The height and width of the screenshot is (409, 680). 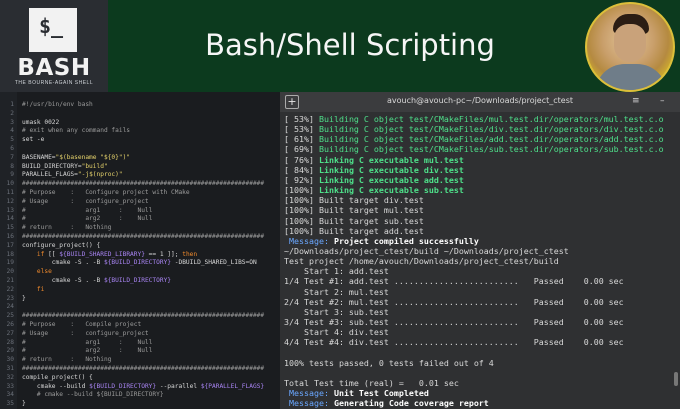 What do you see at coordinates (140, 359) in the screenshot?
I see `code-line: 30 # return : Nothing` at bounding box center [140, 359].